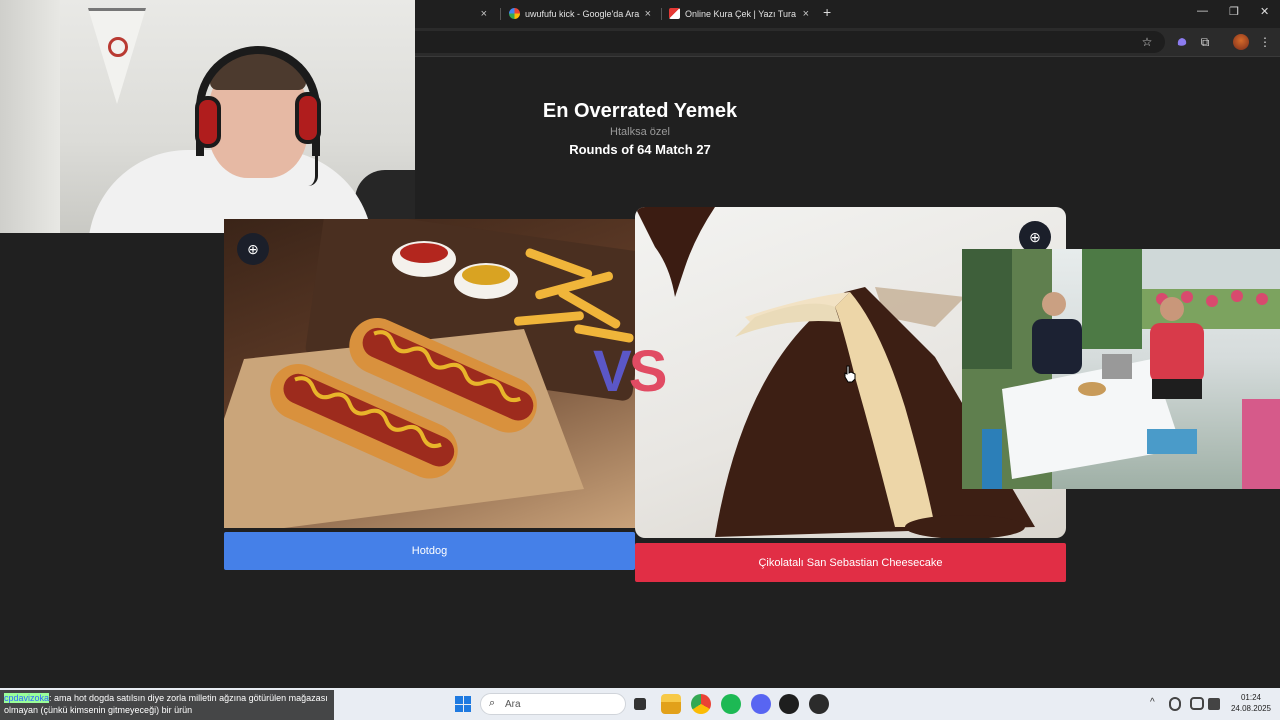 The height and width of the screenshot is (720, 1280). I want to click on chrome-icon, so click(701, 704).